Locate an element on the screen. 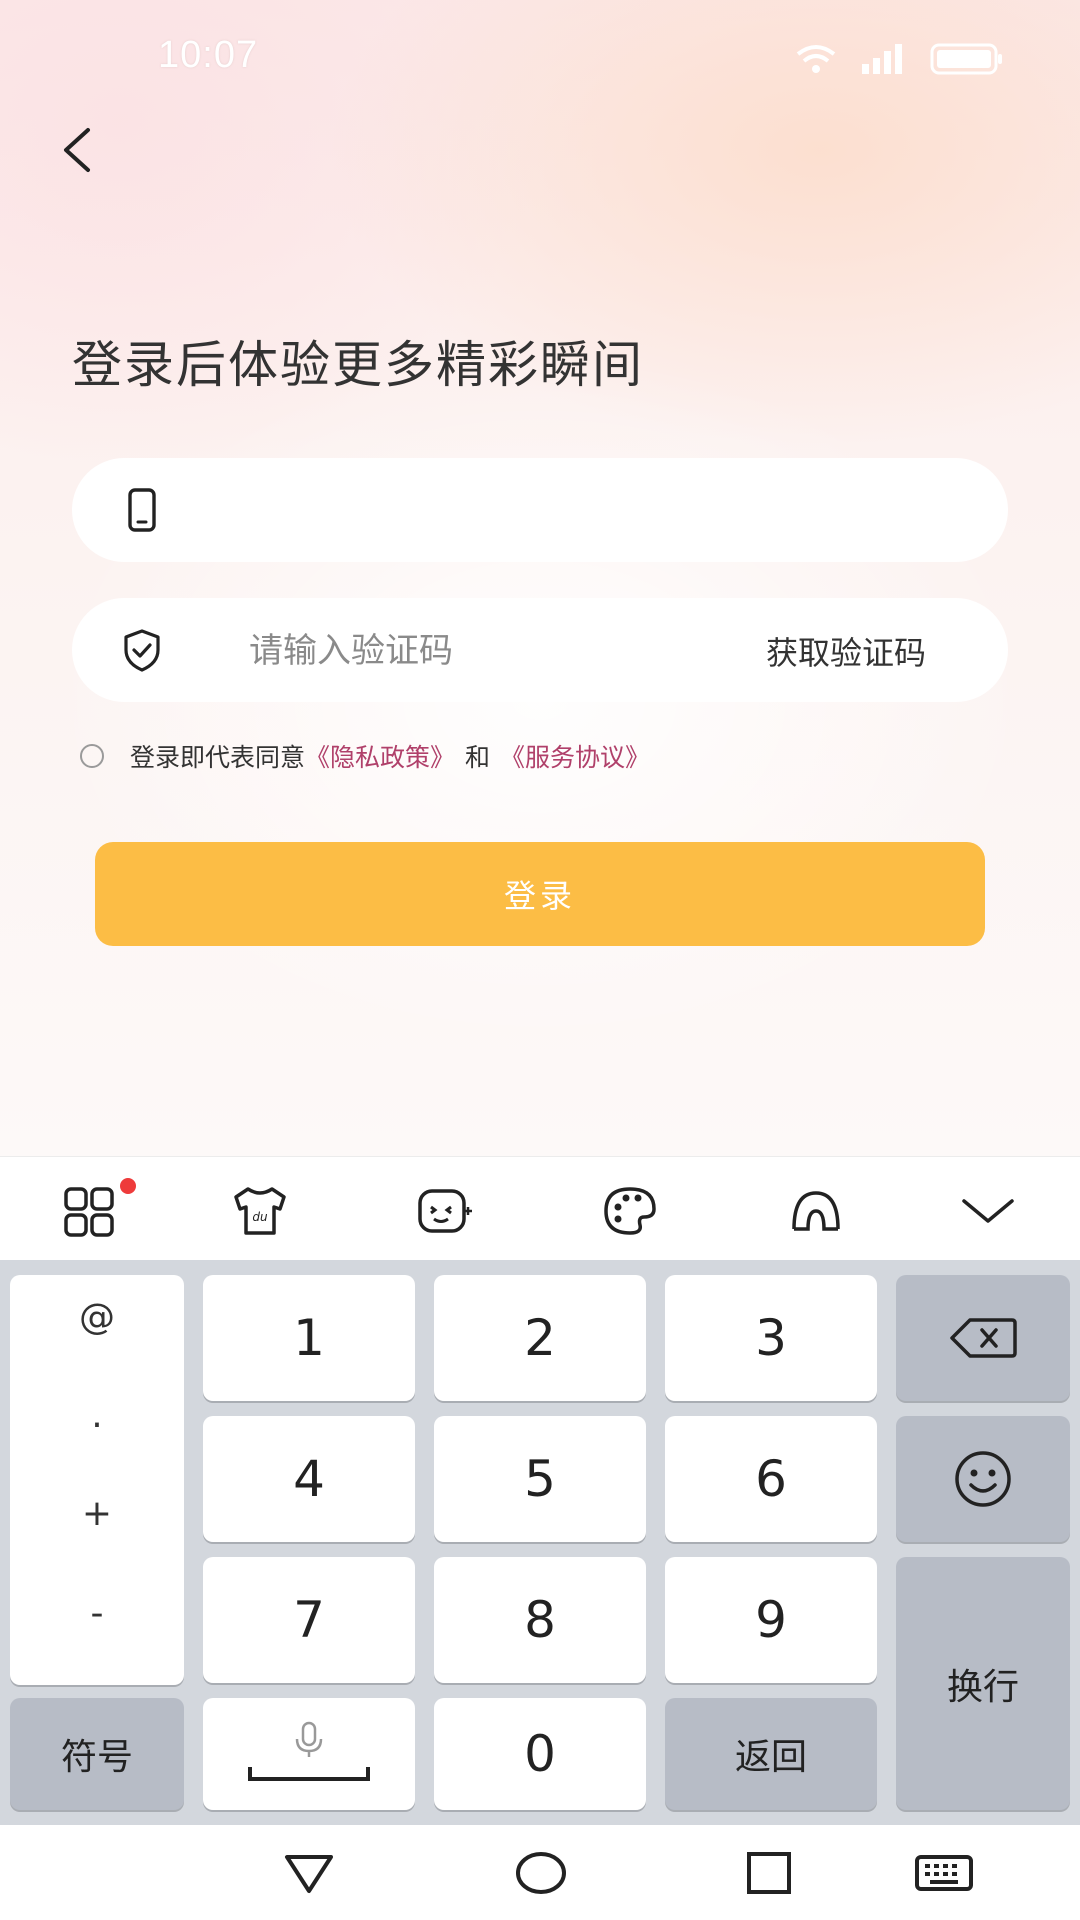  delete-key is located at coordinates (983, 1338).